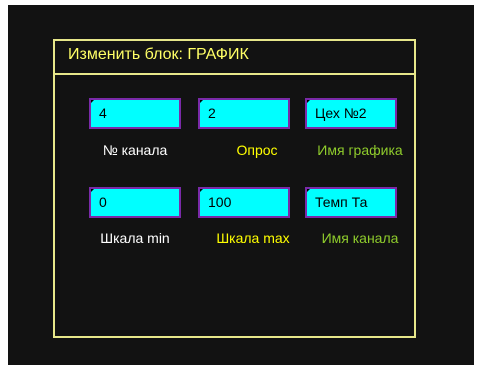 The image size is (478, 365). I want to click on chart-name-field: Цех №2, so click(351, 113).